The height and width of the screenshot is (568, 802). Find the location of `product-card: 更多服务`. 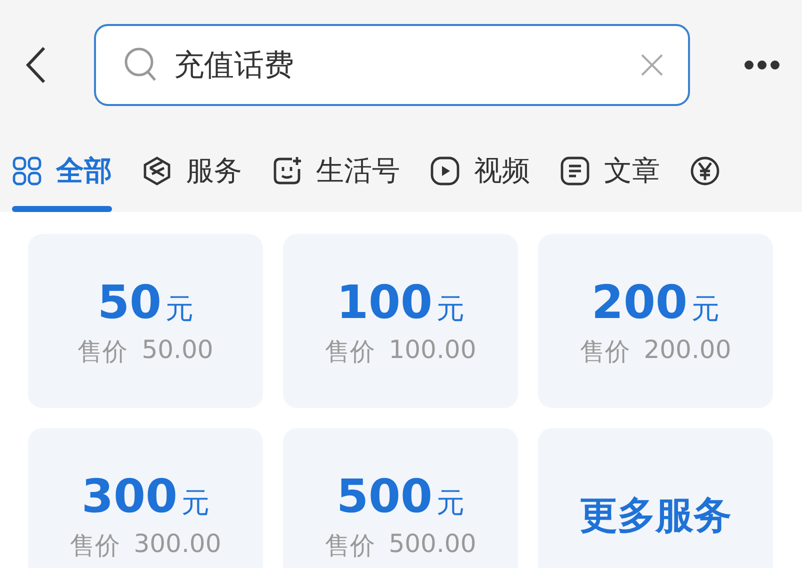

product-card: 更多服务 is located at coordinates (655, 498).